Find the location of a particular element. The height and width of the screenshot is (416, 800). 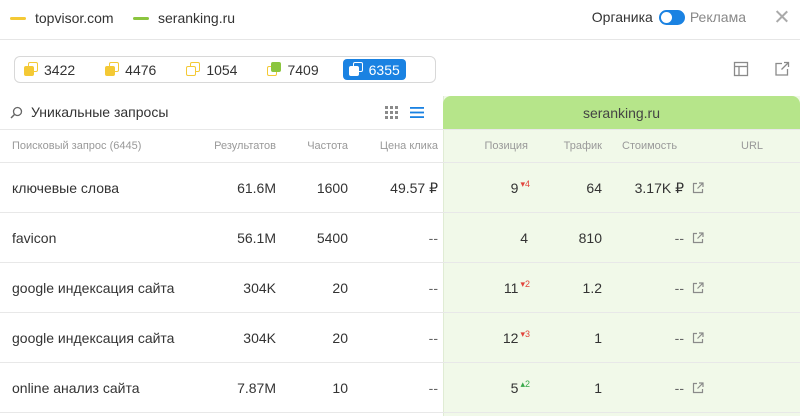

unique-queries-search: Уникальные запросы is located at coordinates (89, 112).